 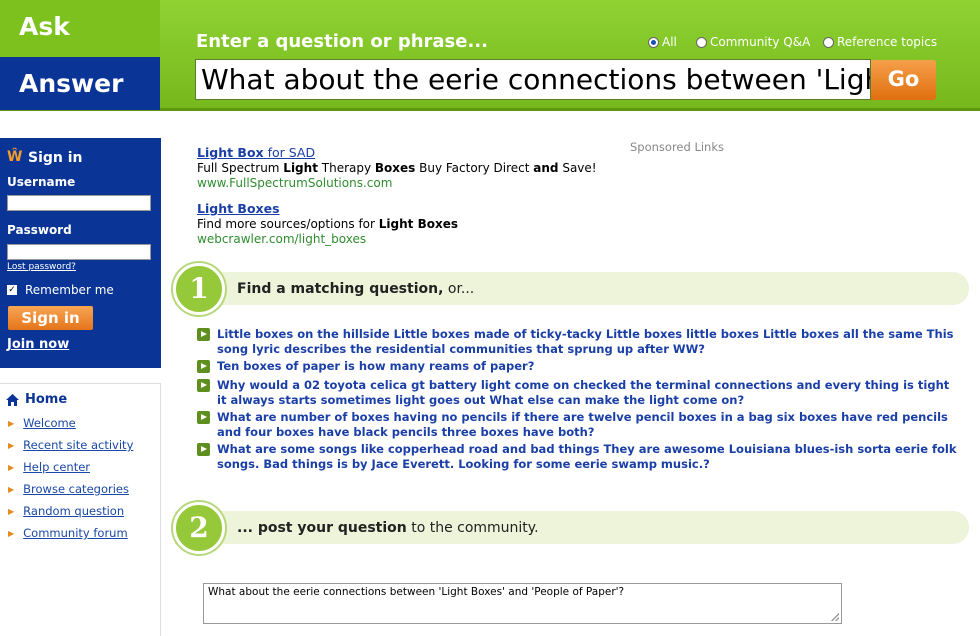 I want to click on step2-heading-bold: ... post your question, so click(x=322, y=528).